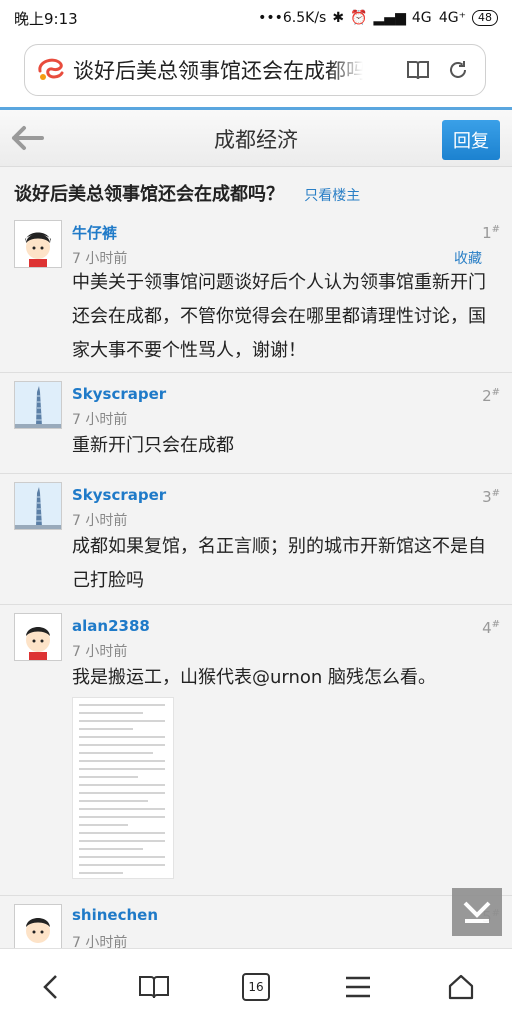  I want to click on tab-count: 16, so click(255, 987).